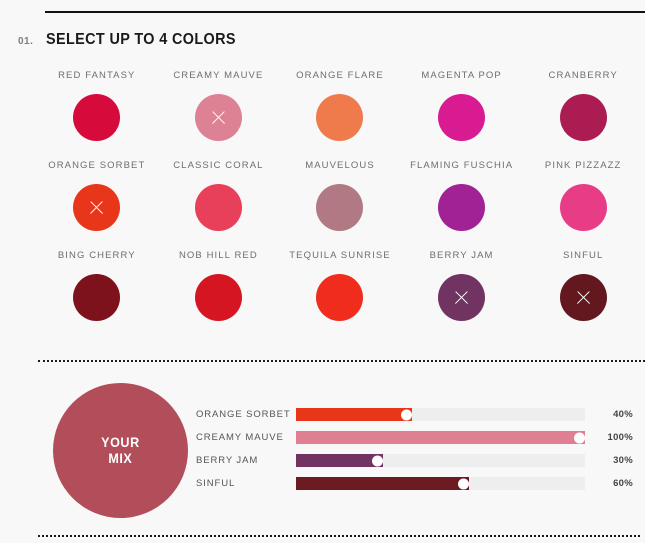  What do you see at coordinates (141, 39) in the screenshot?
I see `page-title: SELECT UP TO 4 COLORS` at bounding box center [141, 39].